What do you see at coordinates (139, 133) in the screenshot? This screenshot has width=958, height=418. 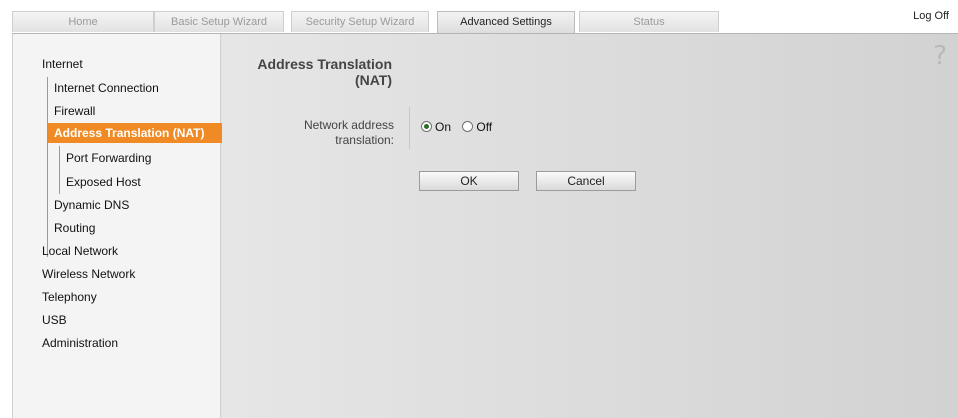 I see `sidebar-item-nat: Address Translation (NAT)` at bounding box center [139, 133].